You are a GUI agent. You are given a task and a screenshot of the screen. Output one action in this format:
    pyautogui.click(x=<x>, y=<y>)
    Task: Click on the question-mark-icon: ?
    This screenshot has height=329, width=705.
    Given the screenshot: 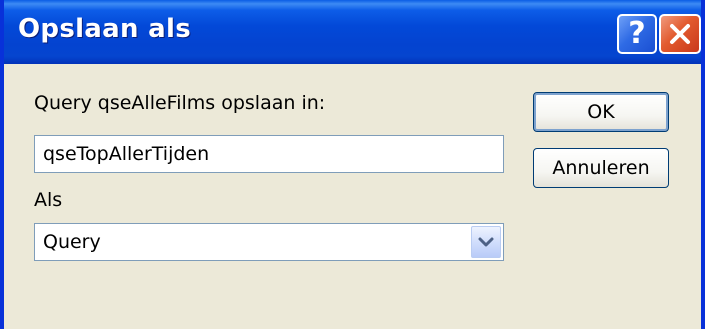 What is the action you would take?
    pyautogui.click(x=637, y=33)
    